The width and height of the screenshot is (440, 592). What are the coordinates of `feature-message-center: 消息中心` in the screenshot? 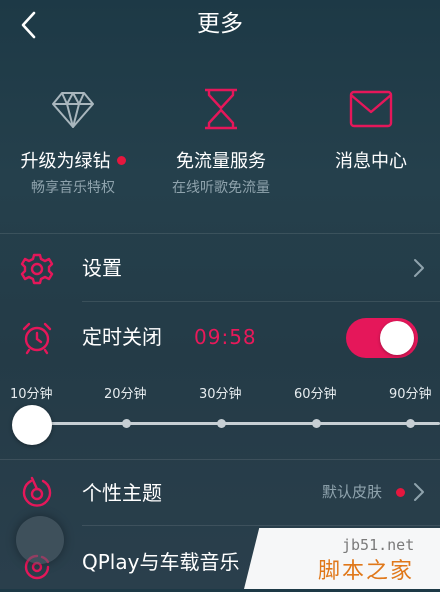 It's located at (369, 146).